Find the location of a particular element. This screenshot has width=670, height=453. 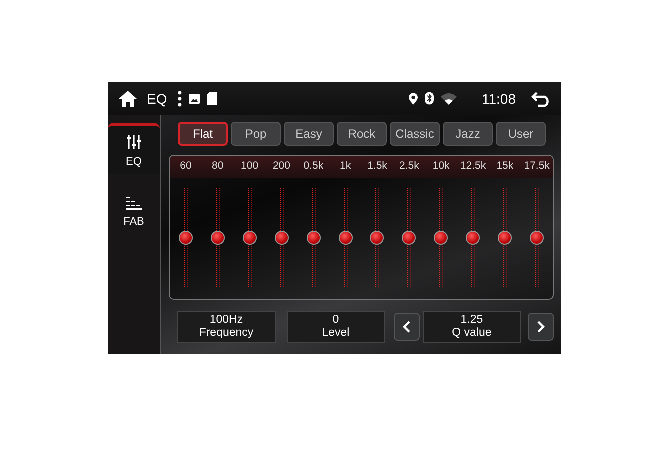

equalizer-icon is located at coordinates (134, 142).